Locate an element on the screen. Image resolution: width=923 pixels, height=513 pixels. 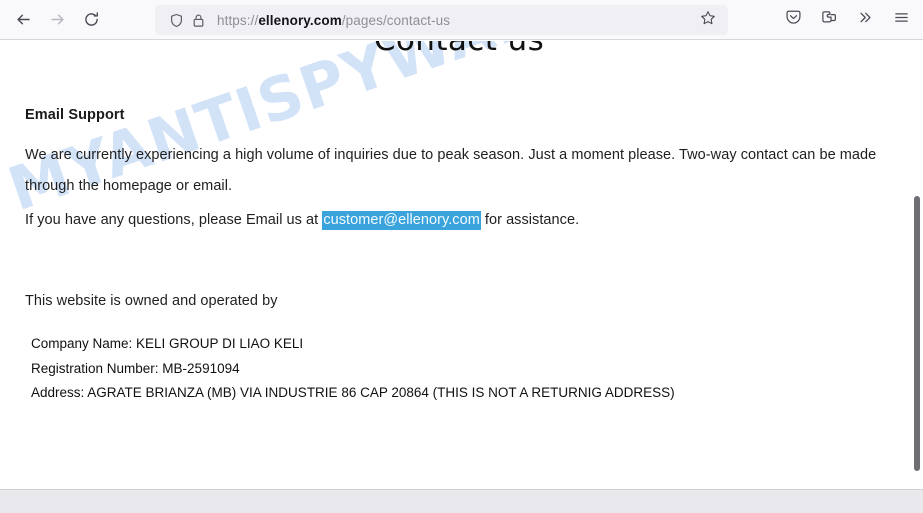
app-menu-button is located at coordinates (901, 20).